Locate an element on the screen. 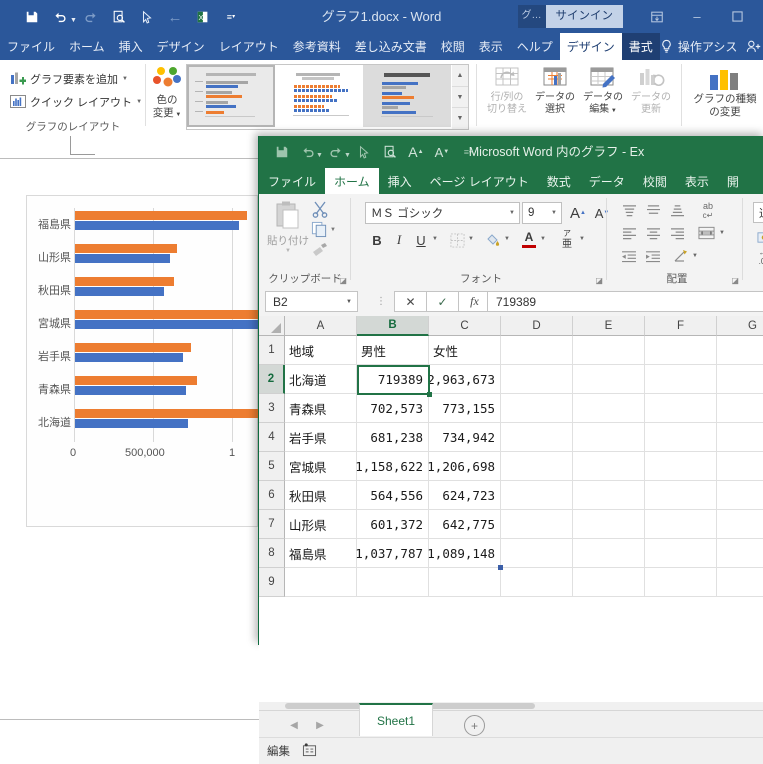 The height and width of the screenshot is (764, 763). add-chart-element-dropdown-icon: ▼ is located at coordinates (125, 79).